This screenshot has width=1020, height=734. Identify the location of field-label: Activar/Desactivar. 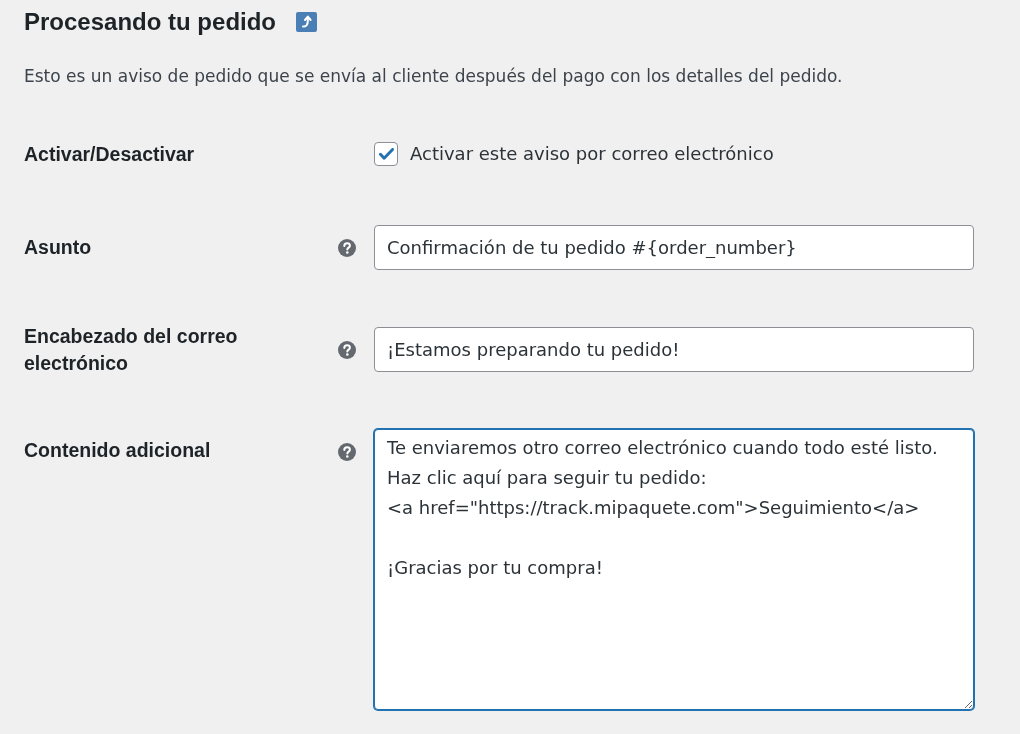
(110, 154).